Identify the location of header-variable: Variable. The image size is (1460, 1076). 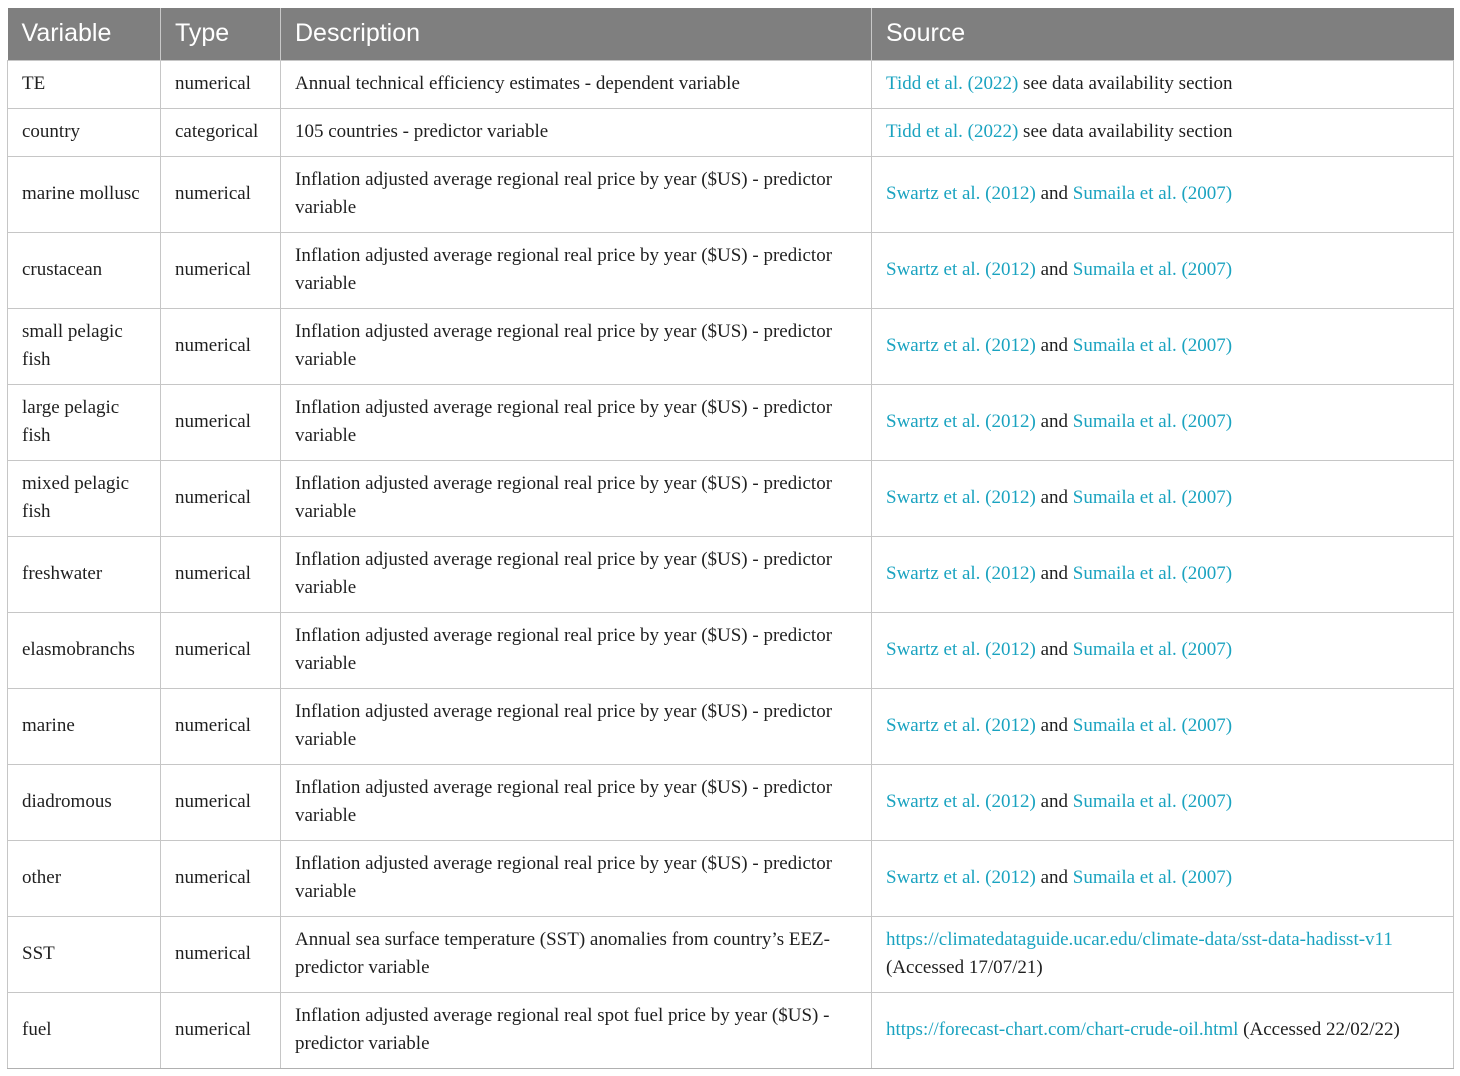
(84, 34).